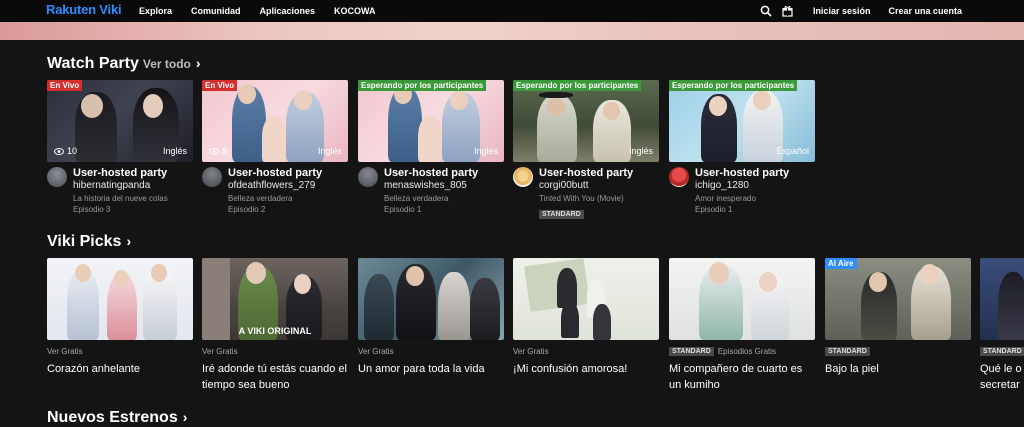 The height and width of the screenshot is (427, 1024). I want to click on pick-title: Bajo la piel, so click(898, 369).